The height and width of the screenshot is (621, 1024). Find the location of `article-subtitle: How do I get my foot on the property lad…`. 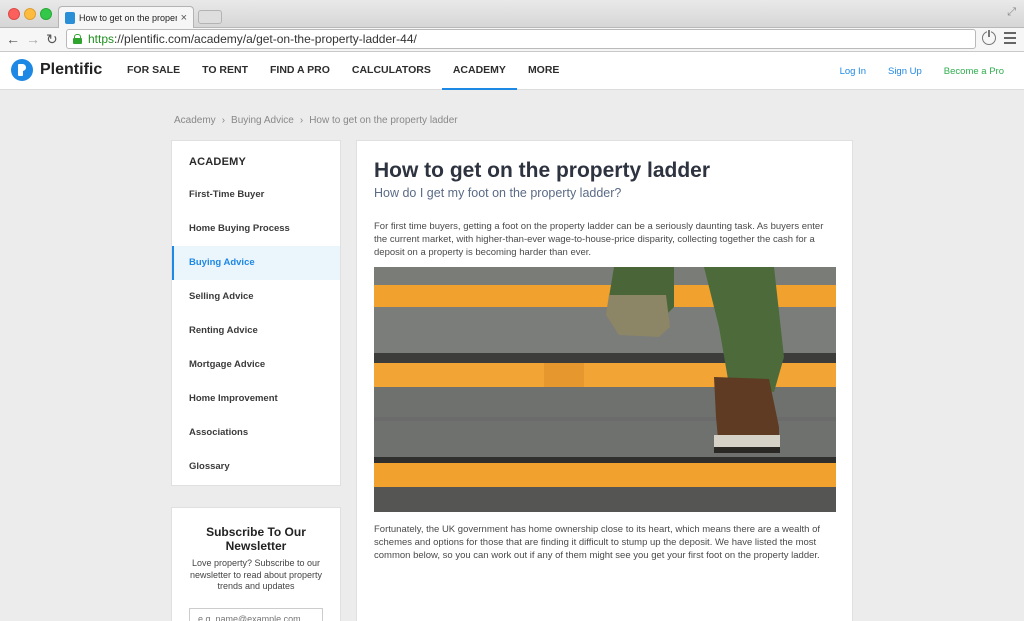

article-subtitle: How do I get my foot on the property lad… is located at coordinates (498, 193).